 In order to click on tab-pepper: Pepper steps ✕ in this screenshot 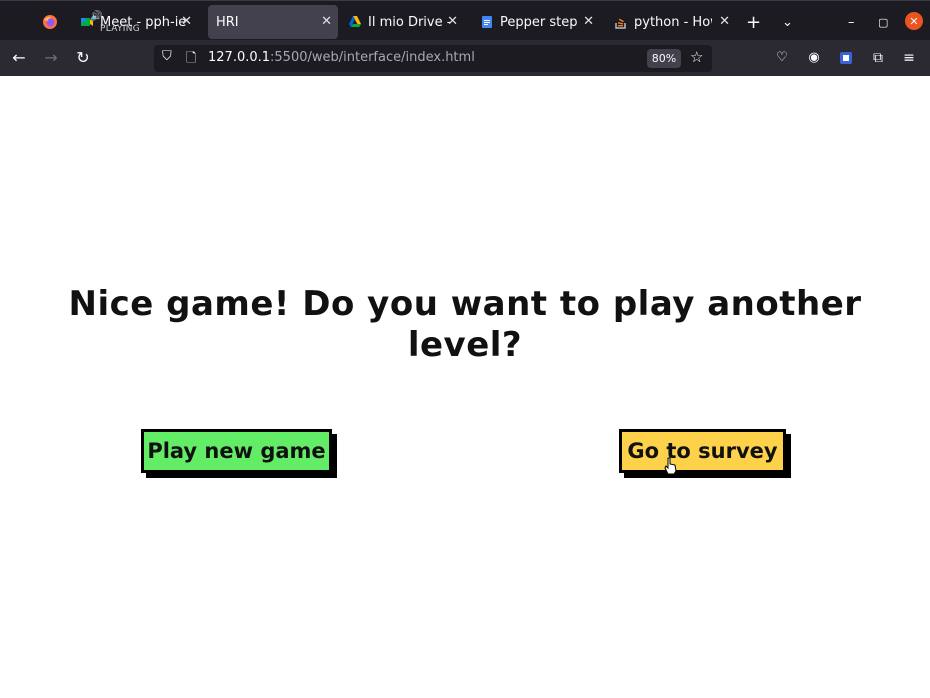, I will do `click(540, 22)`.